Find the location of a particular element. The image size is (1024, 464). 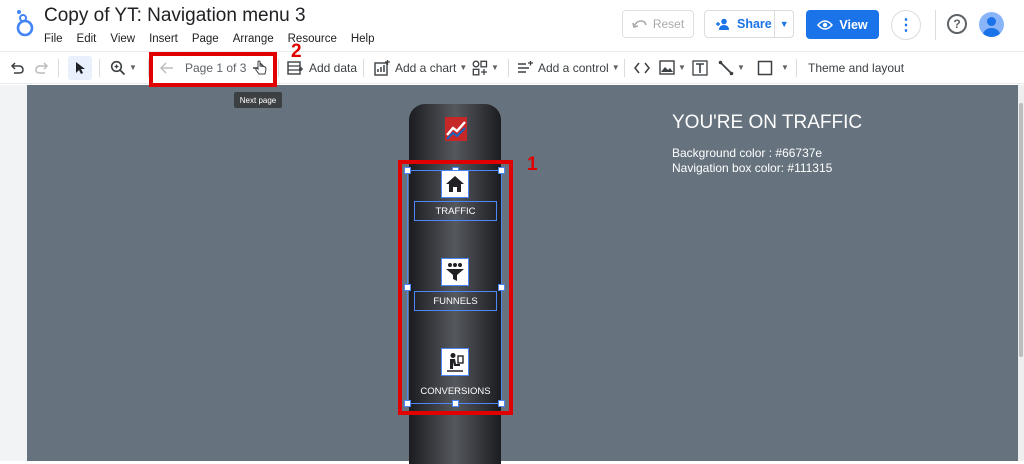

reset-button: Reset is located at coordinates (658, 24).